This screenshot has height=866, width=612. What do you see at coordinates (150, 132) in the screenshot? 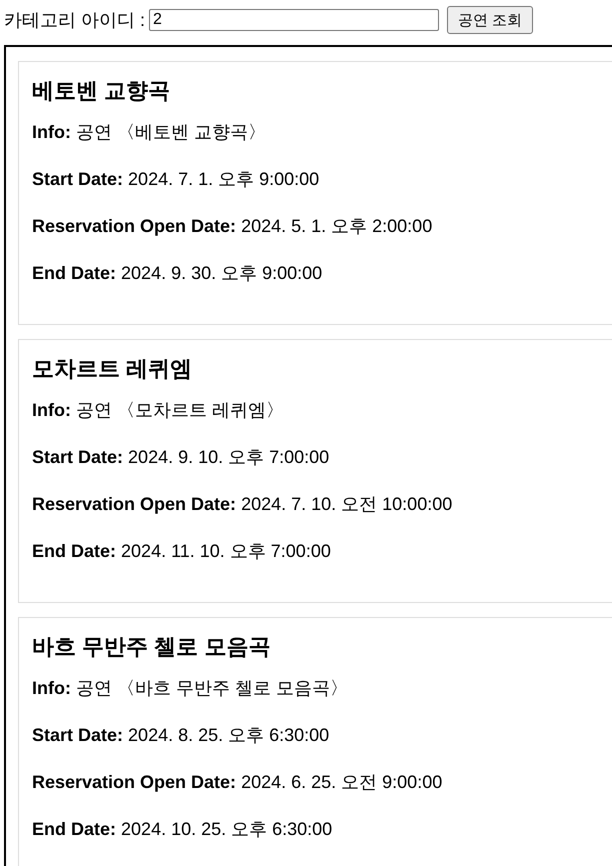
I see `performance-detail: Info: 공연 〈베토벤 교향곡〉` at bounding box center [150, 132].